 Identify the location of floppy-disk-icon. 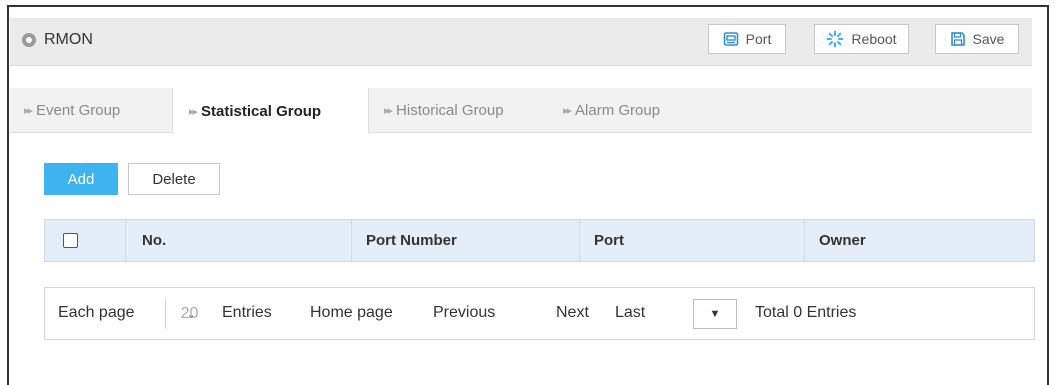
(957, 39).